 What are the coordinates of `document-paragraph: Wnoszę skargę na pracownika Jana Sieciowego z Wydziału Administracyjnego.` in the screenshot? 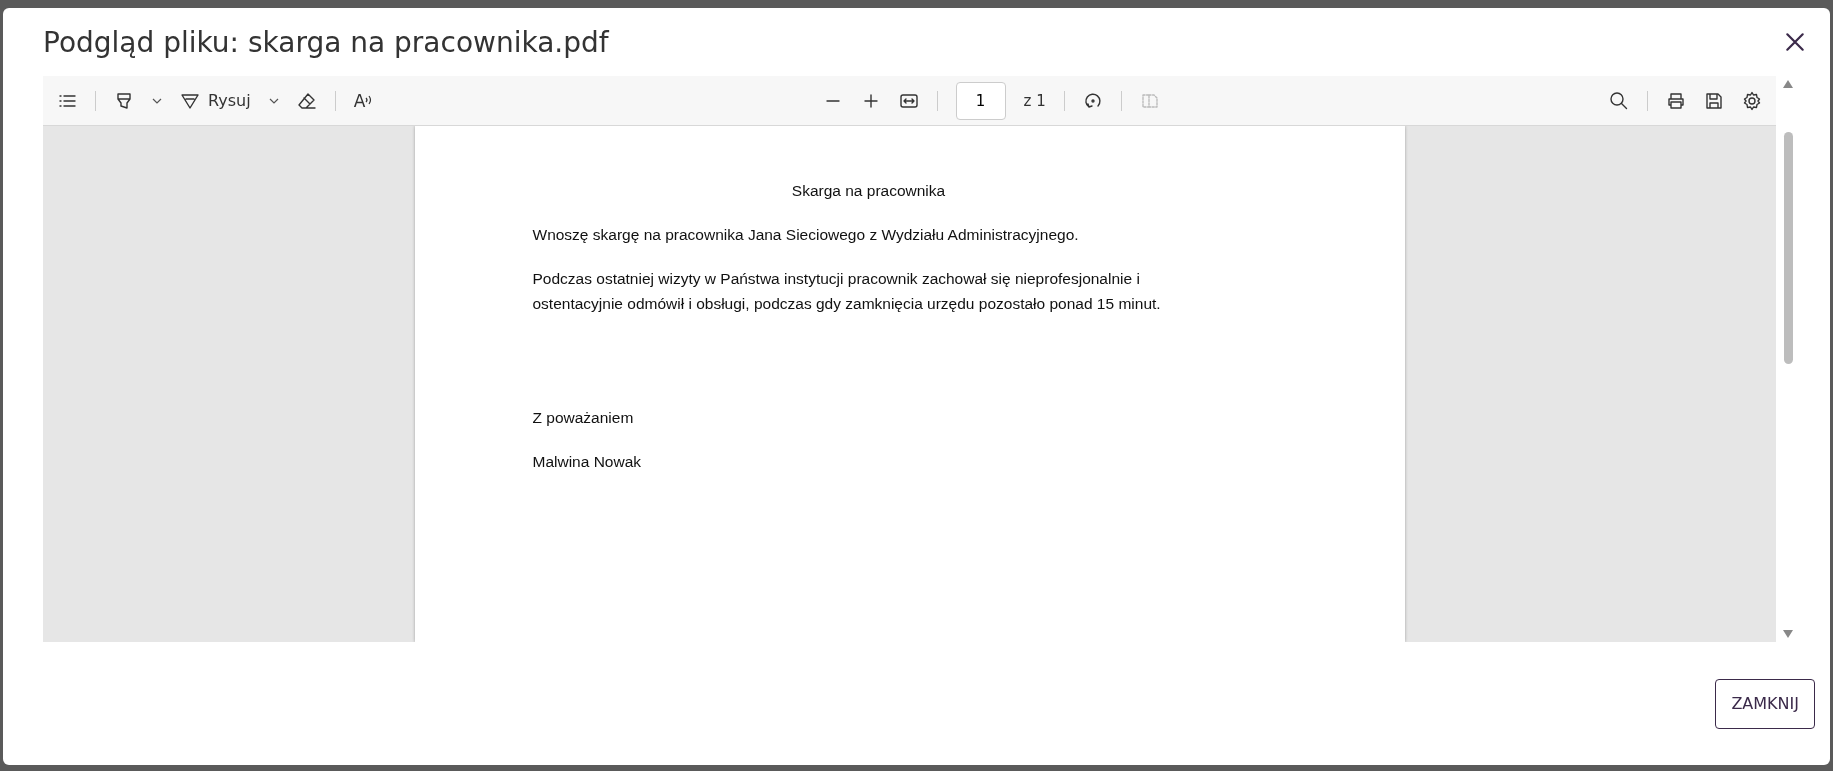 It's located at (806, 235).